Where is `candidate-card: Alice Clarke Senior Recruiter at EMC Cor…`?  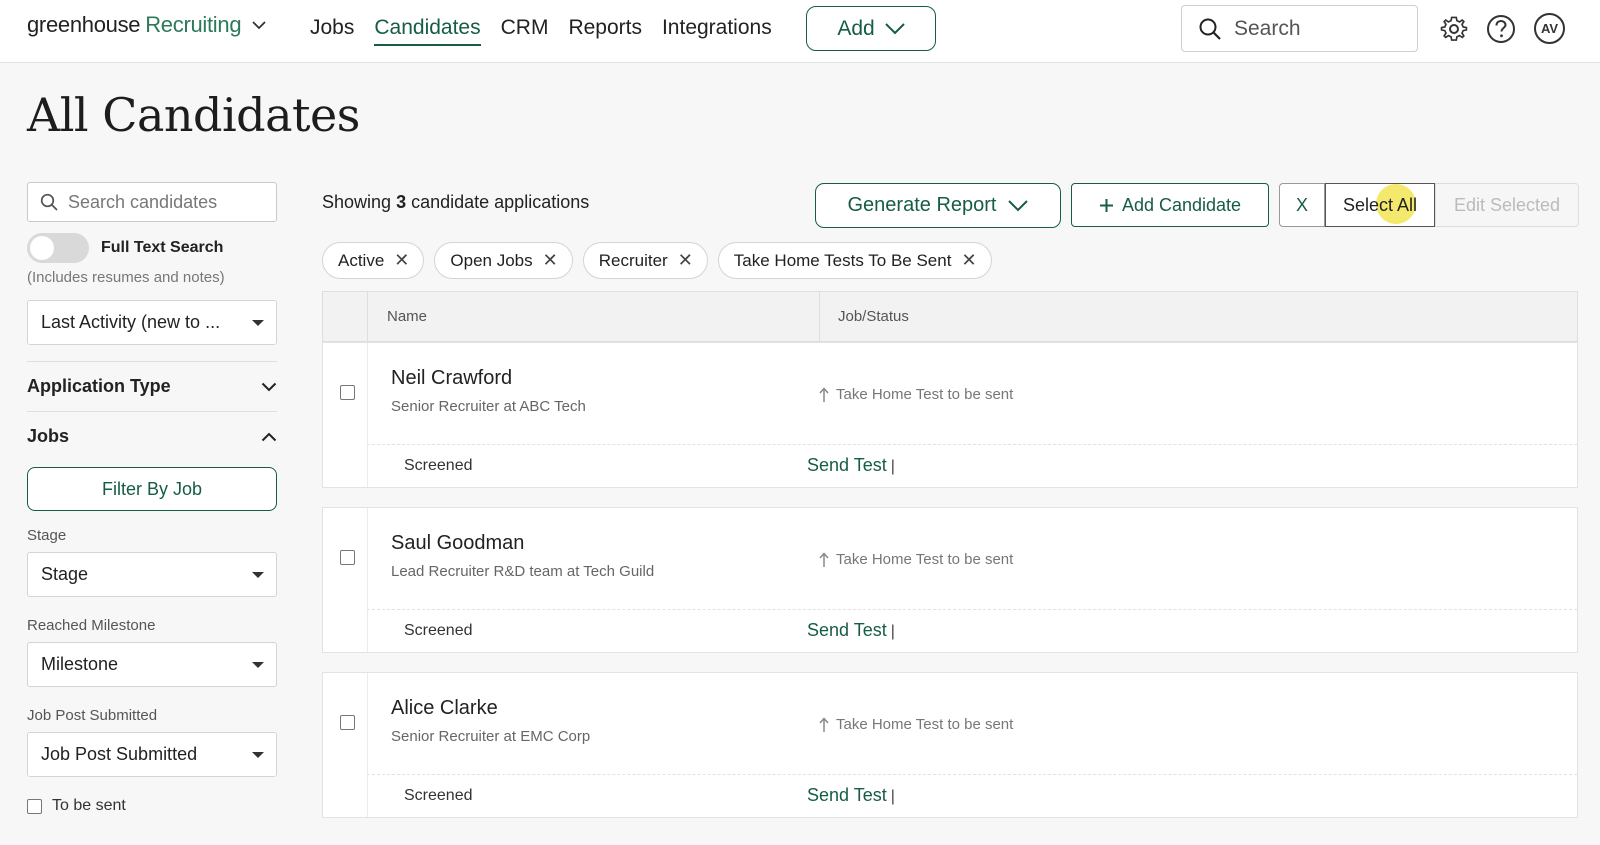 candidate-card: Alice Clarke Senior Recruiter at EMC Cor… is located at coordinates (950, 745).